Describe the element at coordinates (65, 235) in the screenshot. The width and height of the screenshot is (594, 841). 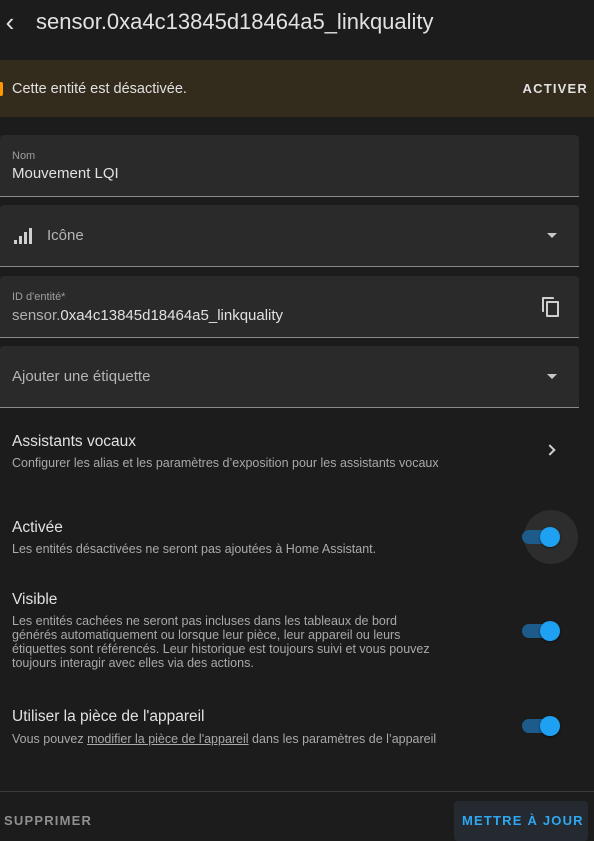
I see `icon-picker-placeholder: Icône` at that location.